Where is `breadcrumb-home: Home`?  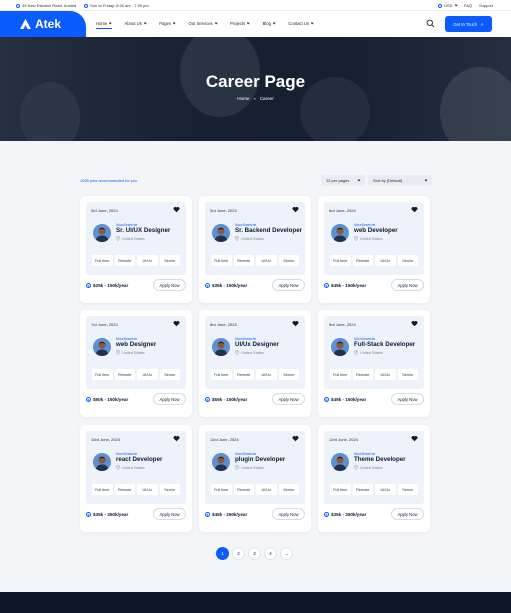 breadcrumb-home: Home is located at coordinates (243, 98).